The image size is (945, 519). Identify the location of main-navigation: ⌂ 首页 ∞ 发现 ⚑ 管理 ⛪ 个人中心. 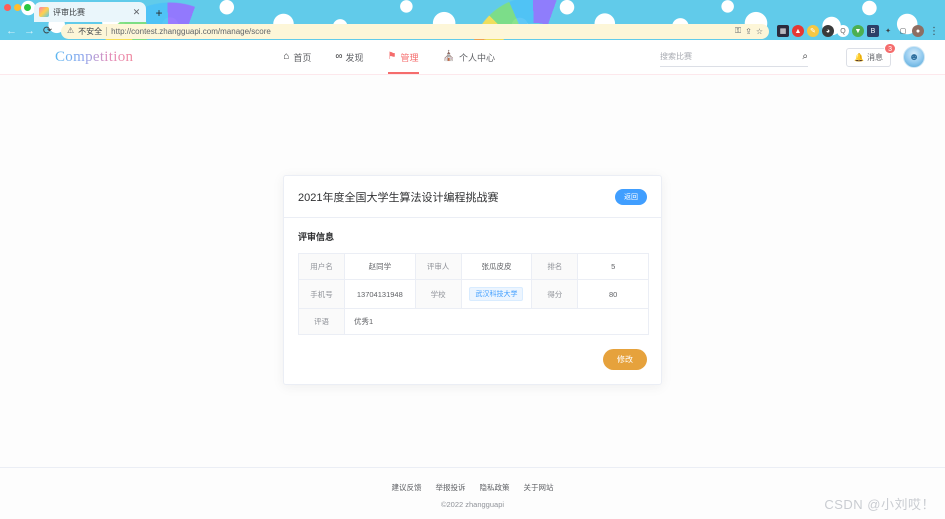
(389, 57).